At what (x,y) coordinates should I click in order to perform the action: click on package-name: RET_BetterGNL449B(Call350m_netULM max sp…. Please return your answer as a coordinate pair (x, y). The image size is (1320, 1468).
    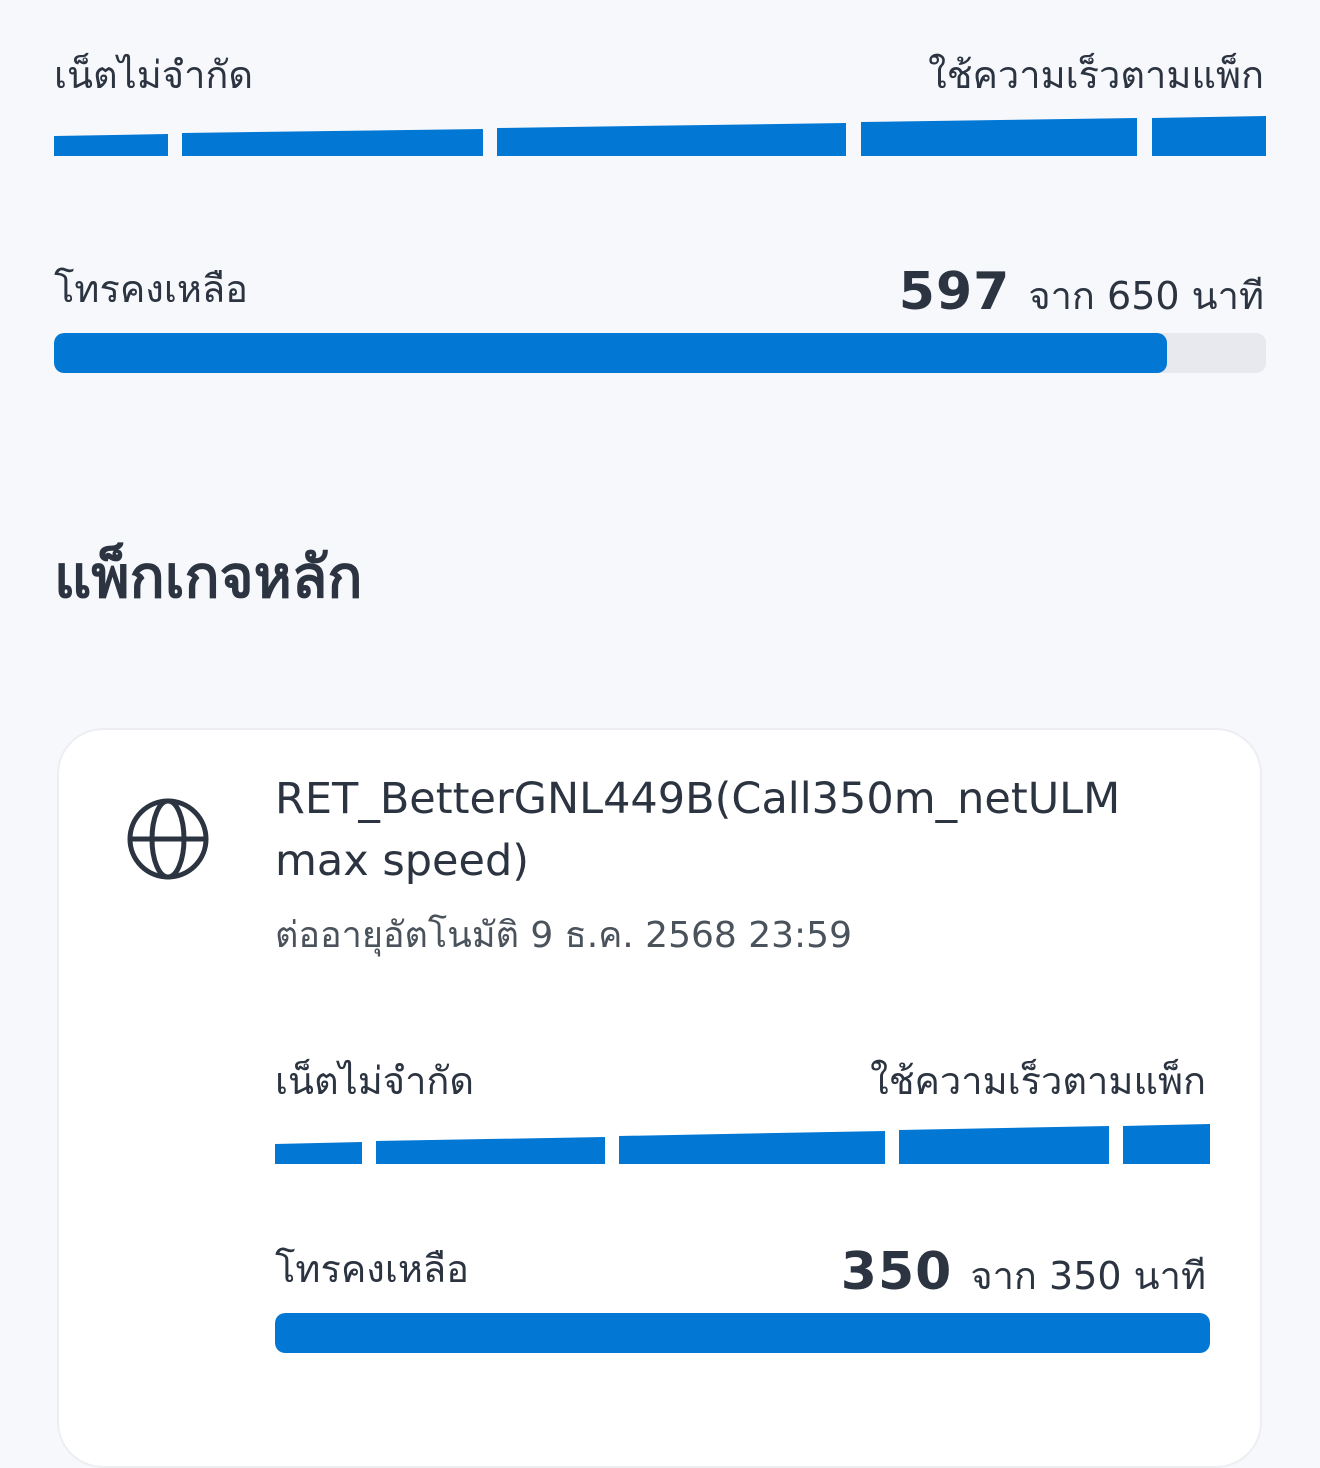
    Looking at the image, I should click on (698, 830).